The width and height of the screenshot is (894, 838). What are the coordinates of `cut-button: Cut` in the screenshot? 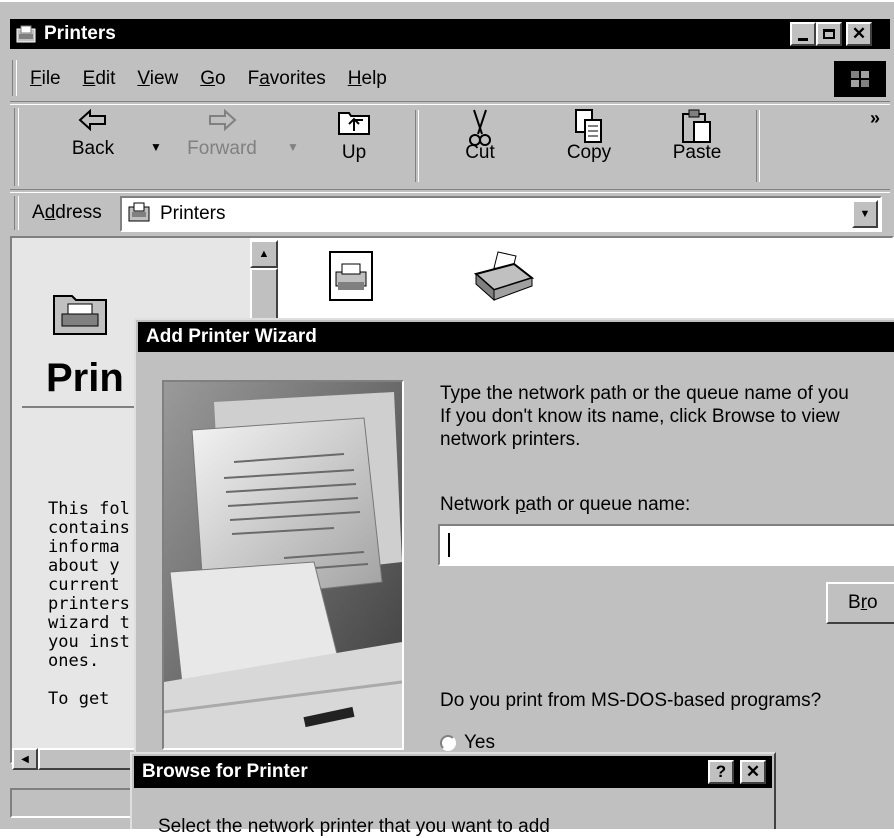 It's located at (480, 142).